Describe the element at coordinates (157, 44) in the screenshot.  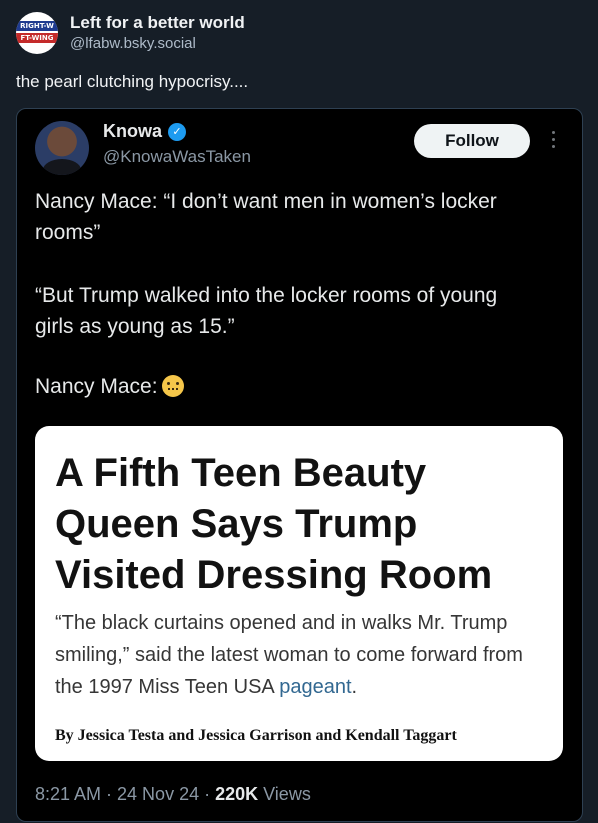
I see `author-handle: @lfabw.bsky.social` at that location.